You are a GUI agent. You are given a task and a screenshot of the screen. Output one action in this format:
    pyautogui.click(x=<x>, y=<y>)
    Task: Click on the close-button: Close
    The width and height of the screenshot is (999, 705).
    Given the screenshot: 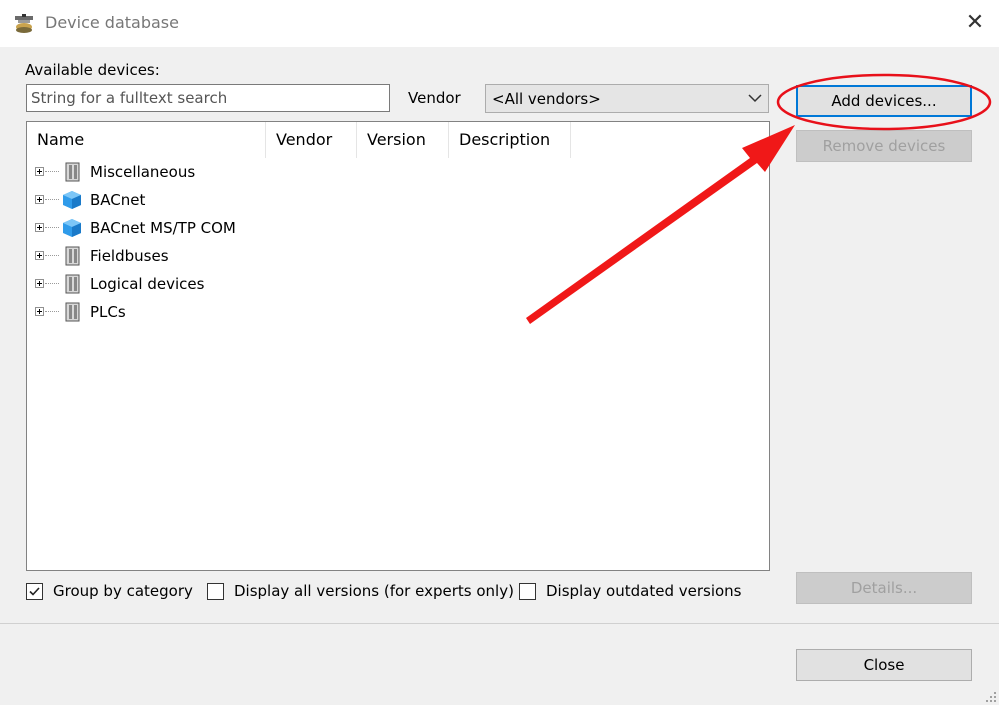 What is the action you would take?
    pyautogui.click(x=884, y=665)
    